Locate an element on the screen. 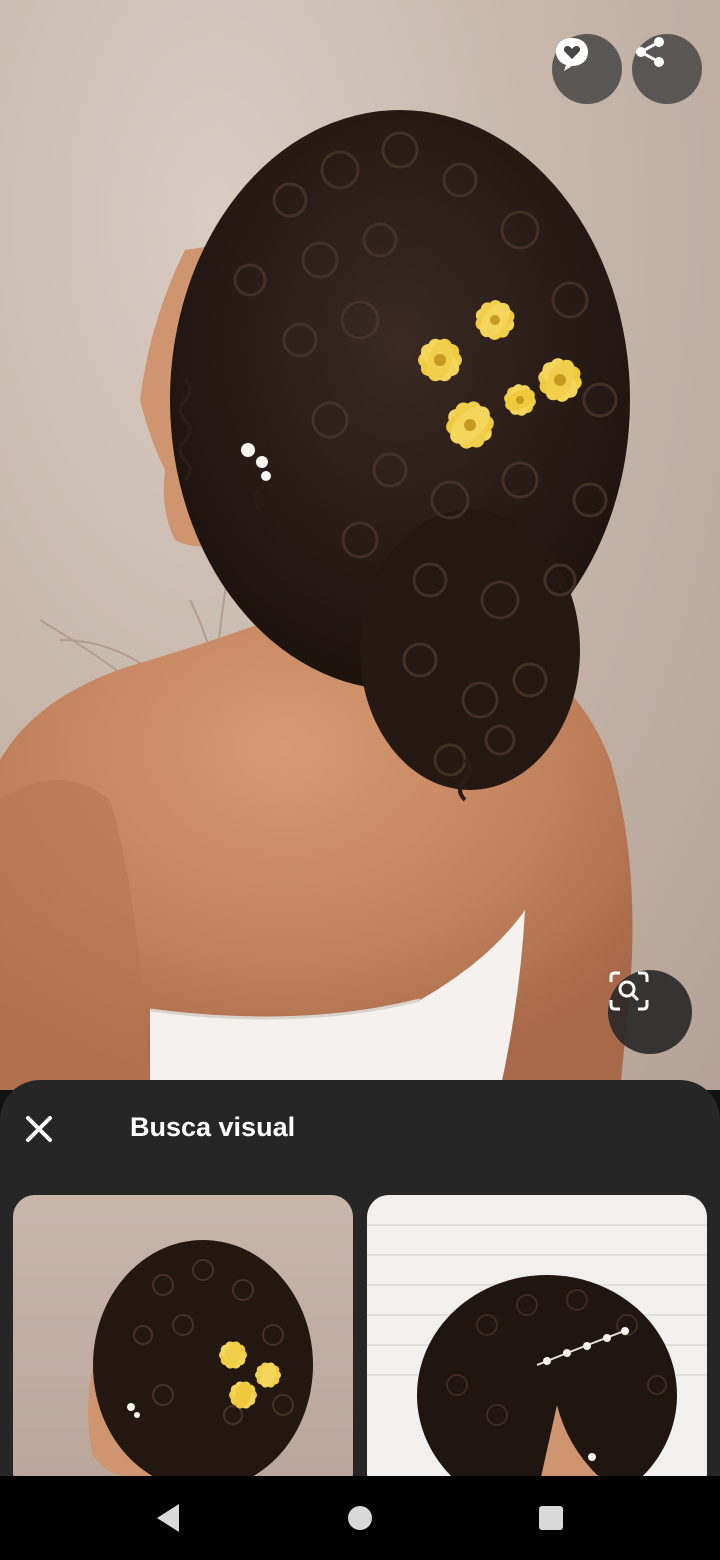  share-icon is located at coordinates (650, 52).